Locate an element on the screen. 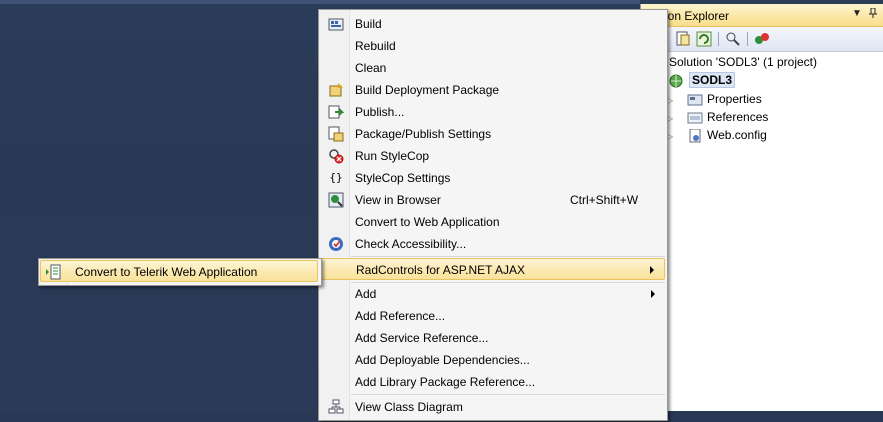  menu-item-label: Package/Publish Settings is located at coordinates (423, 134).